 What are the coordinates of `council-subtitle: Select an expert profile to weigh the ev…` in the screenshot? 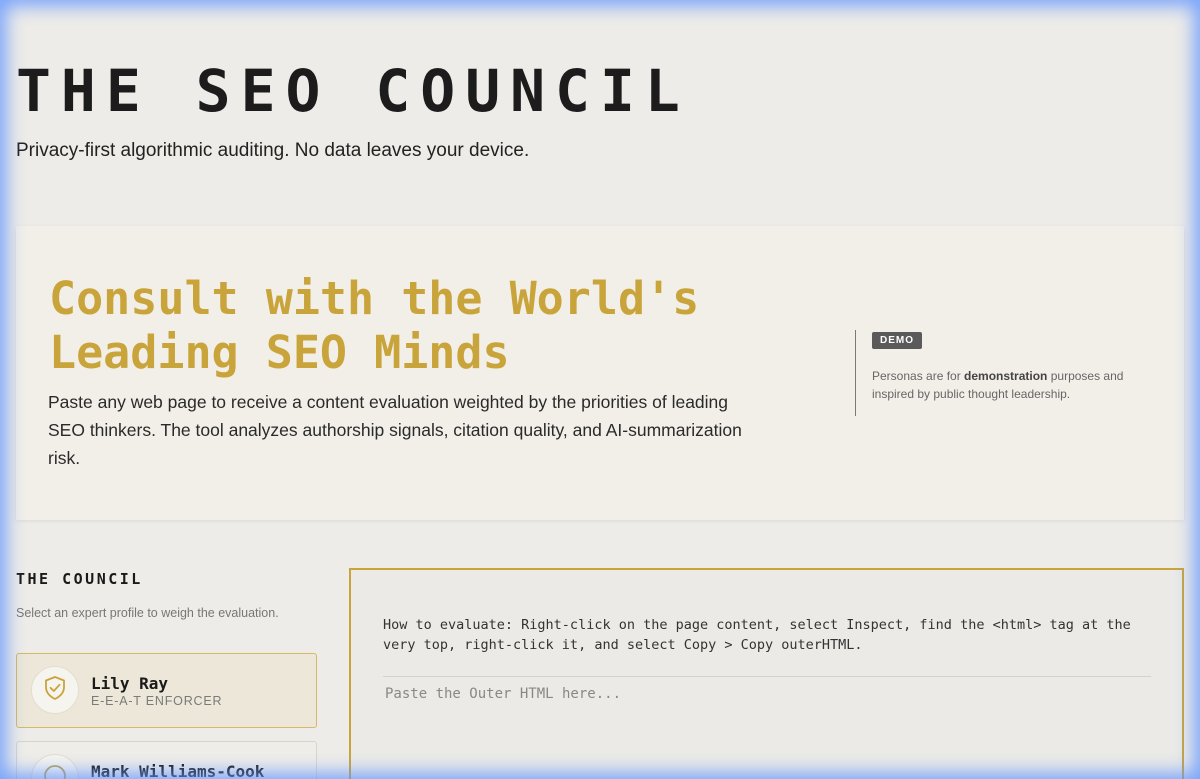 It's located at (147, 613).